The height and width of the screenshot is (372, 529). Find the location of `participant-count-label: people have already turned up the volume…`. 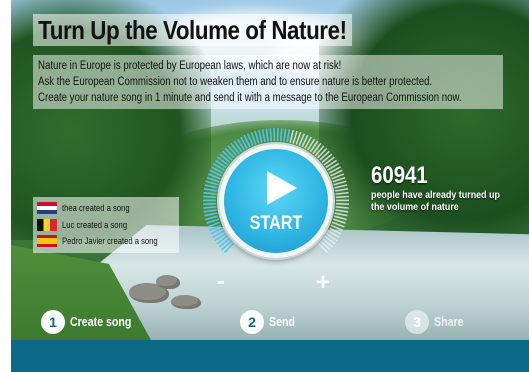

participant-count-label: people have already turned up the volume… is located at coordinates (435, 201).